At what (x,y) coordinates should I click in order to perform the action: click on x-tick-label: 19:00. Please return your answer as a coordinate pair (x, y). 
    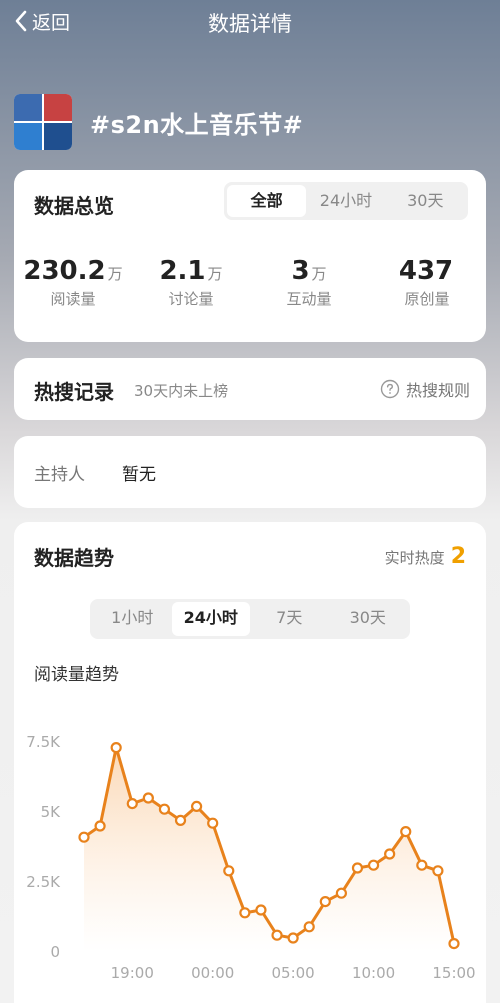
    Looking at the image, I should click on (132, 973).